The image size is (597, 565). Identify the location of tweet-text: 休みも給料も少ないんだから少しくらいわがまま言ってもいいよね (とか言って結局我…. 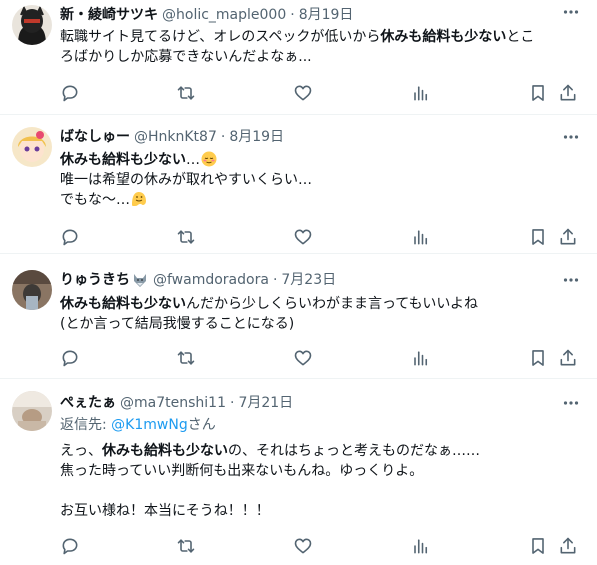
(320, 314).